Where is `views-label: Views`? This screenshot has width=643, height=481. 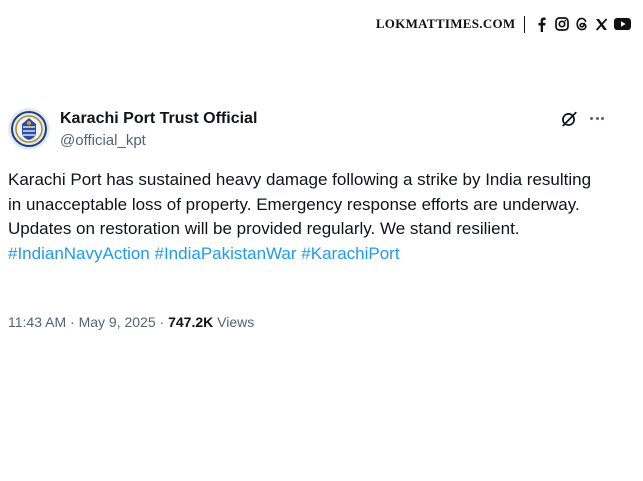 views-label: Views is located at coordinates (236, 322).